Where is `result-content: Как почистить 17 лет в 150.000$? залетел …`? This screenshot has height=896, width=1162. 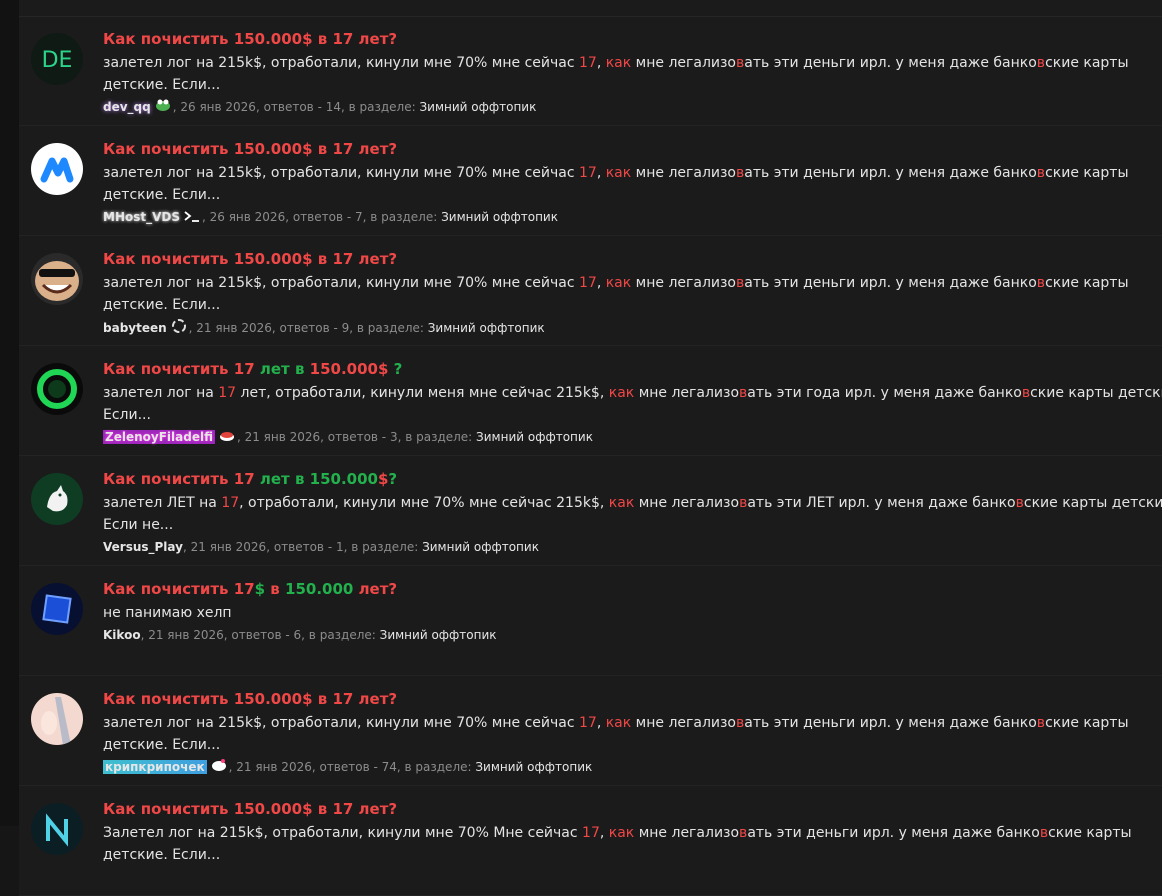
result-content: Как почистить 17 лет в 150.000$? залетел … is located at coordinates (632, 513).